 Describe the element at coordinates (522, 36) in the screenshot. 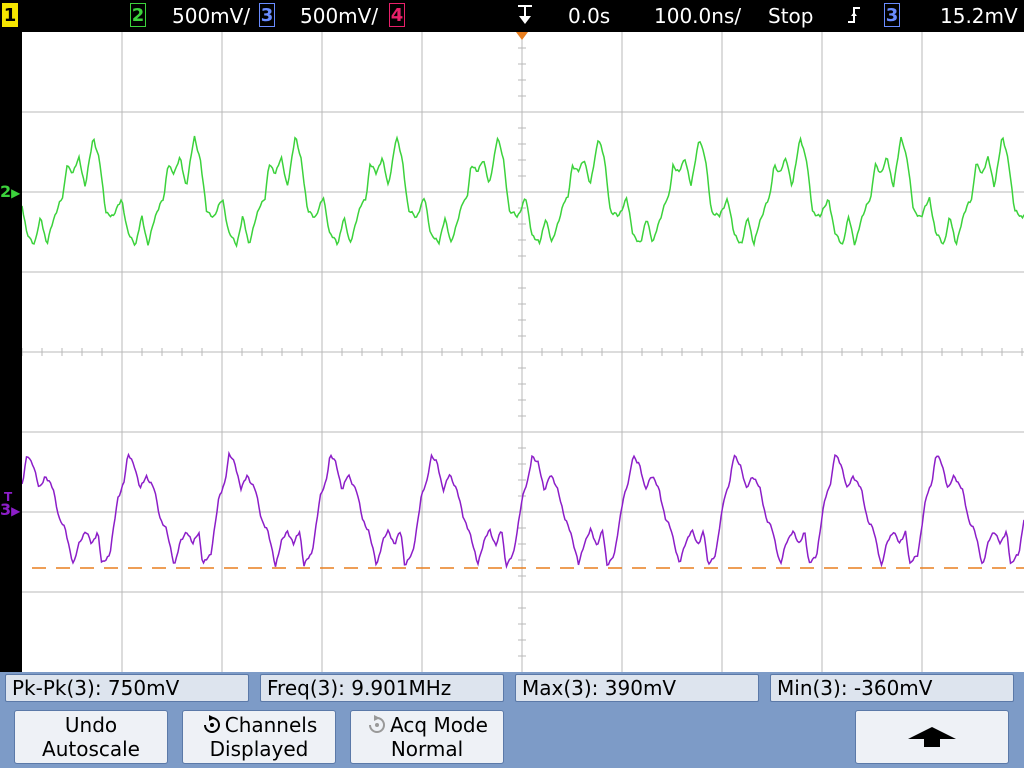

I see `trigger-position-marker` at that location.